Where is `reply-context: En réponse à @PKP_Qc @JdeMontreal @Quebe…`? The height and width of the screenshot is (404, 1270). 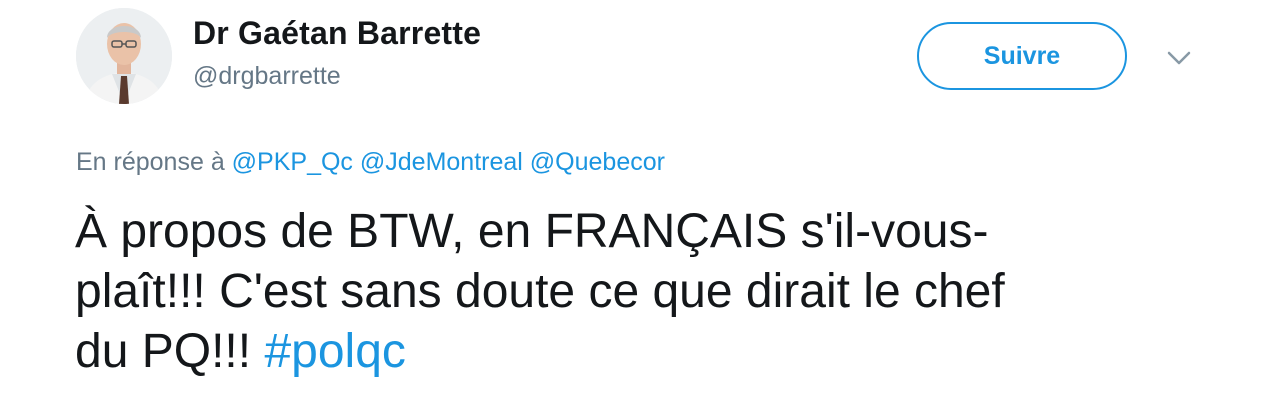
reply-context: En réponse à @PKP_Qc @JdeMontreal @Quebe… is located at coordinates (370, 162).